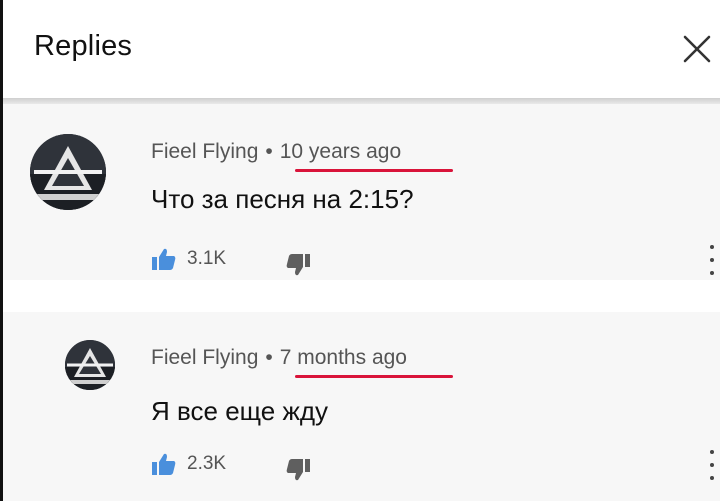 The height and width of the screenshot is (501, 720). What do you see at coordinates (340, 152) in the screenshot?
I see `comment-timestamp: 10 years ago` at bounding box center [340, 152].